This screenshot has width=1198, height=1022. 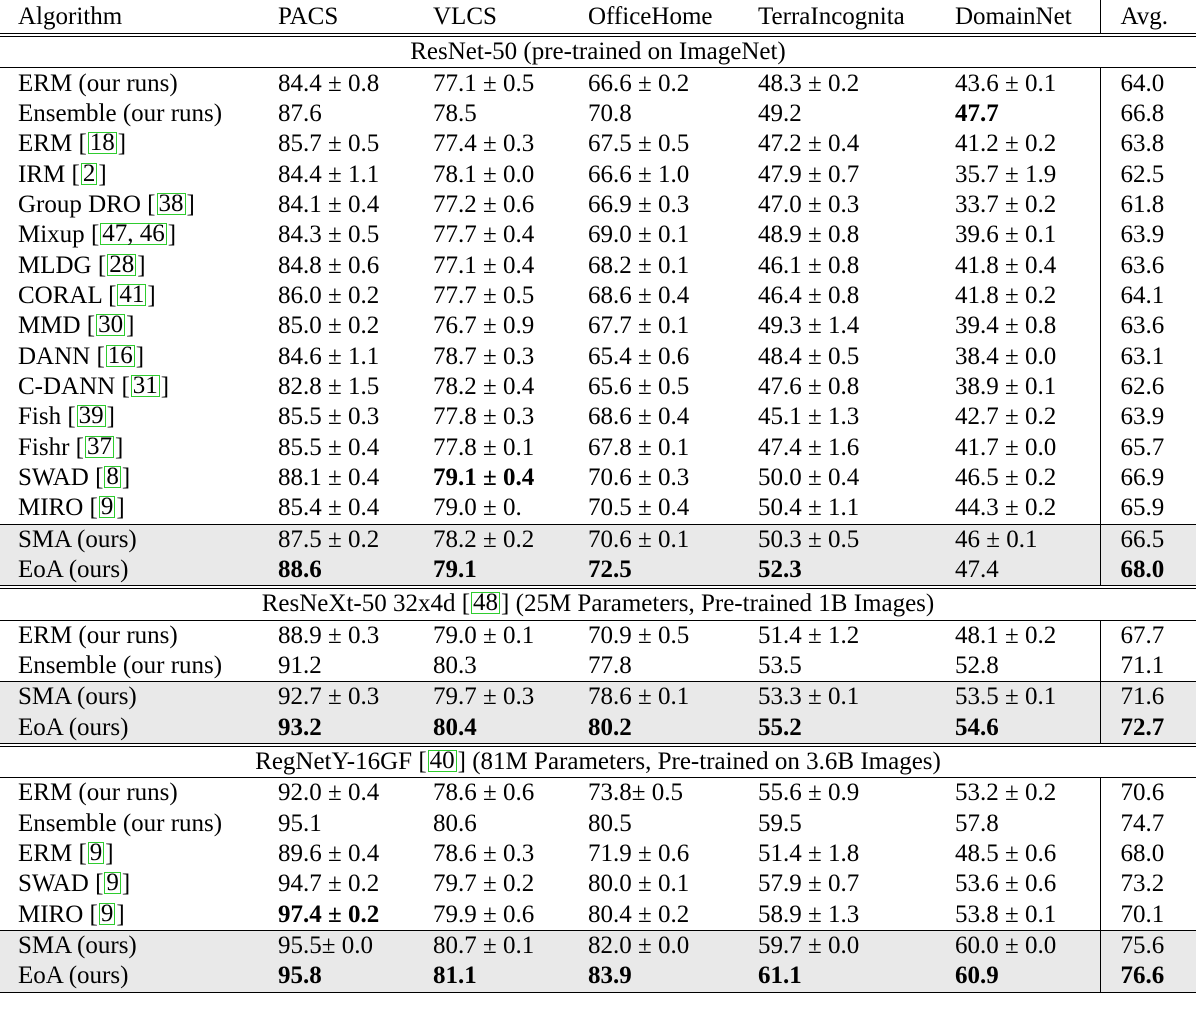 I want to click on officehome-cell: 80.2, so click(x=655, y=729).